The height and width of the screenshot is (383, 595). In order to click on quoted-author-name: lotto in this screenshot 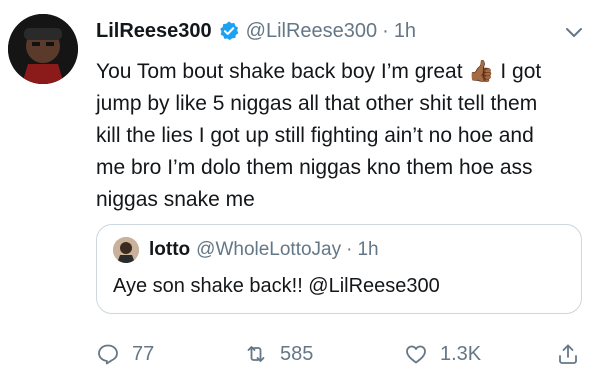, I will do `click(170, 249)`.